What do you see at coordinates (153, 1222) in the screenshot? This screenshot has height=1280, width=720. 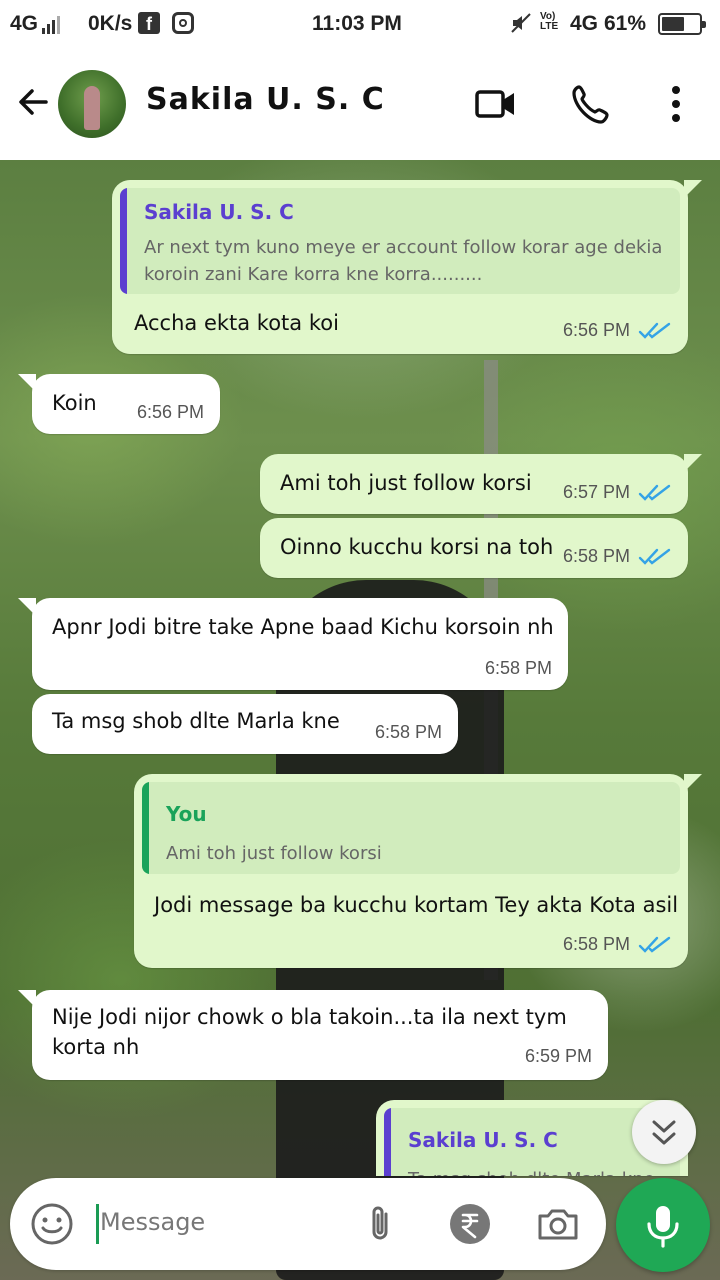 I see `message-placeholder: Message` at bounding box center [153, 1222].